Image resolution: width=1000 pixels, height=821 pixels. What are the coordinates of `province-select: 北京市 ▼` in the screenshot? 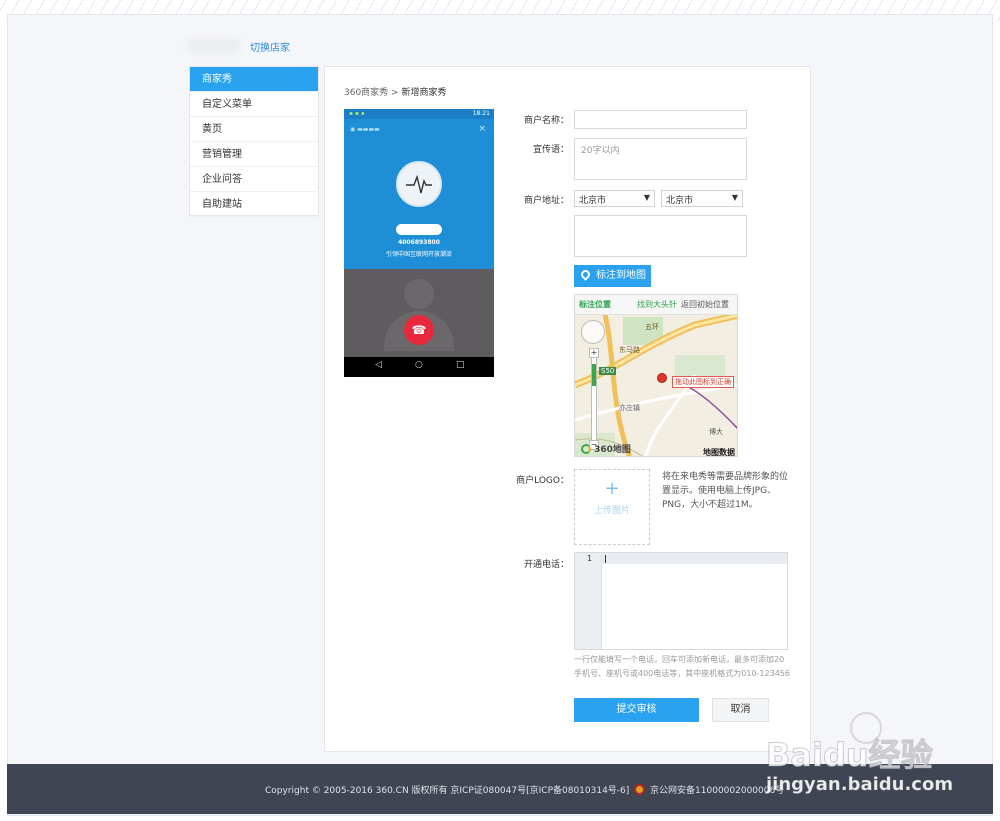 It's located at (614, 198).